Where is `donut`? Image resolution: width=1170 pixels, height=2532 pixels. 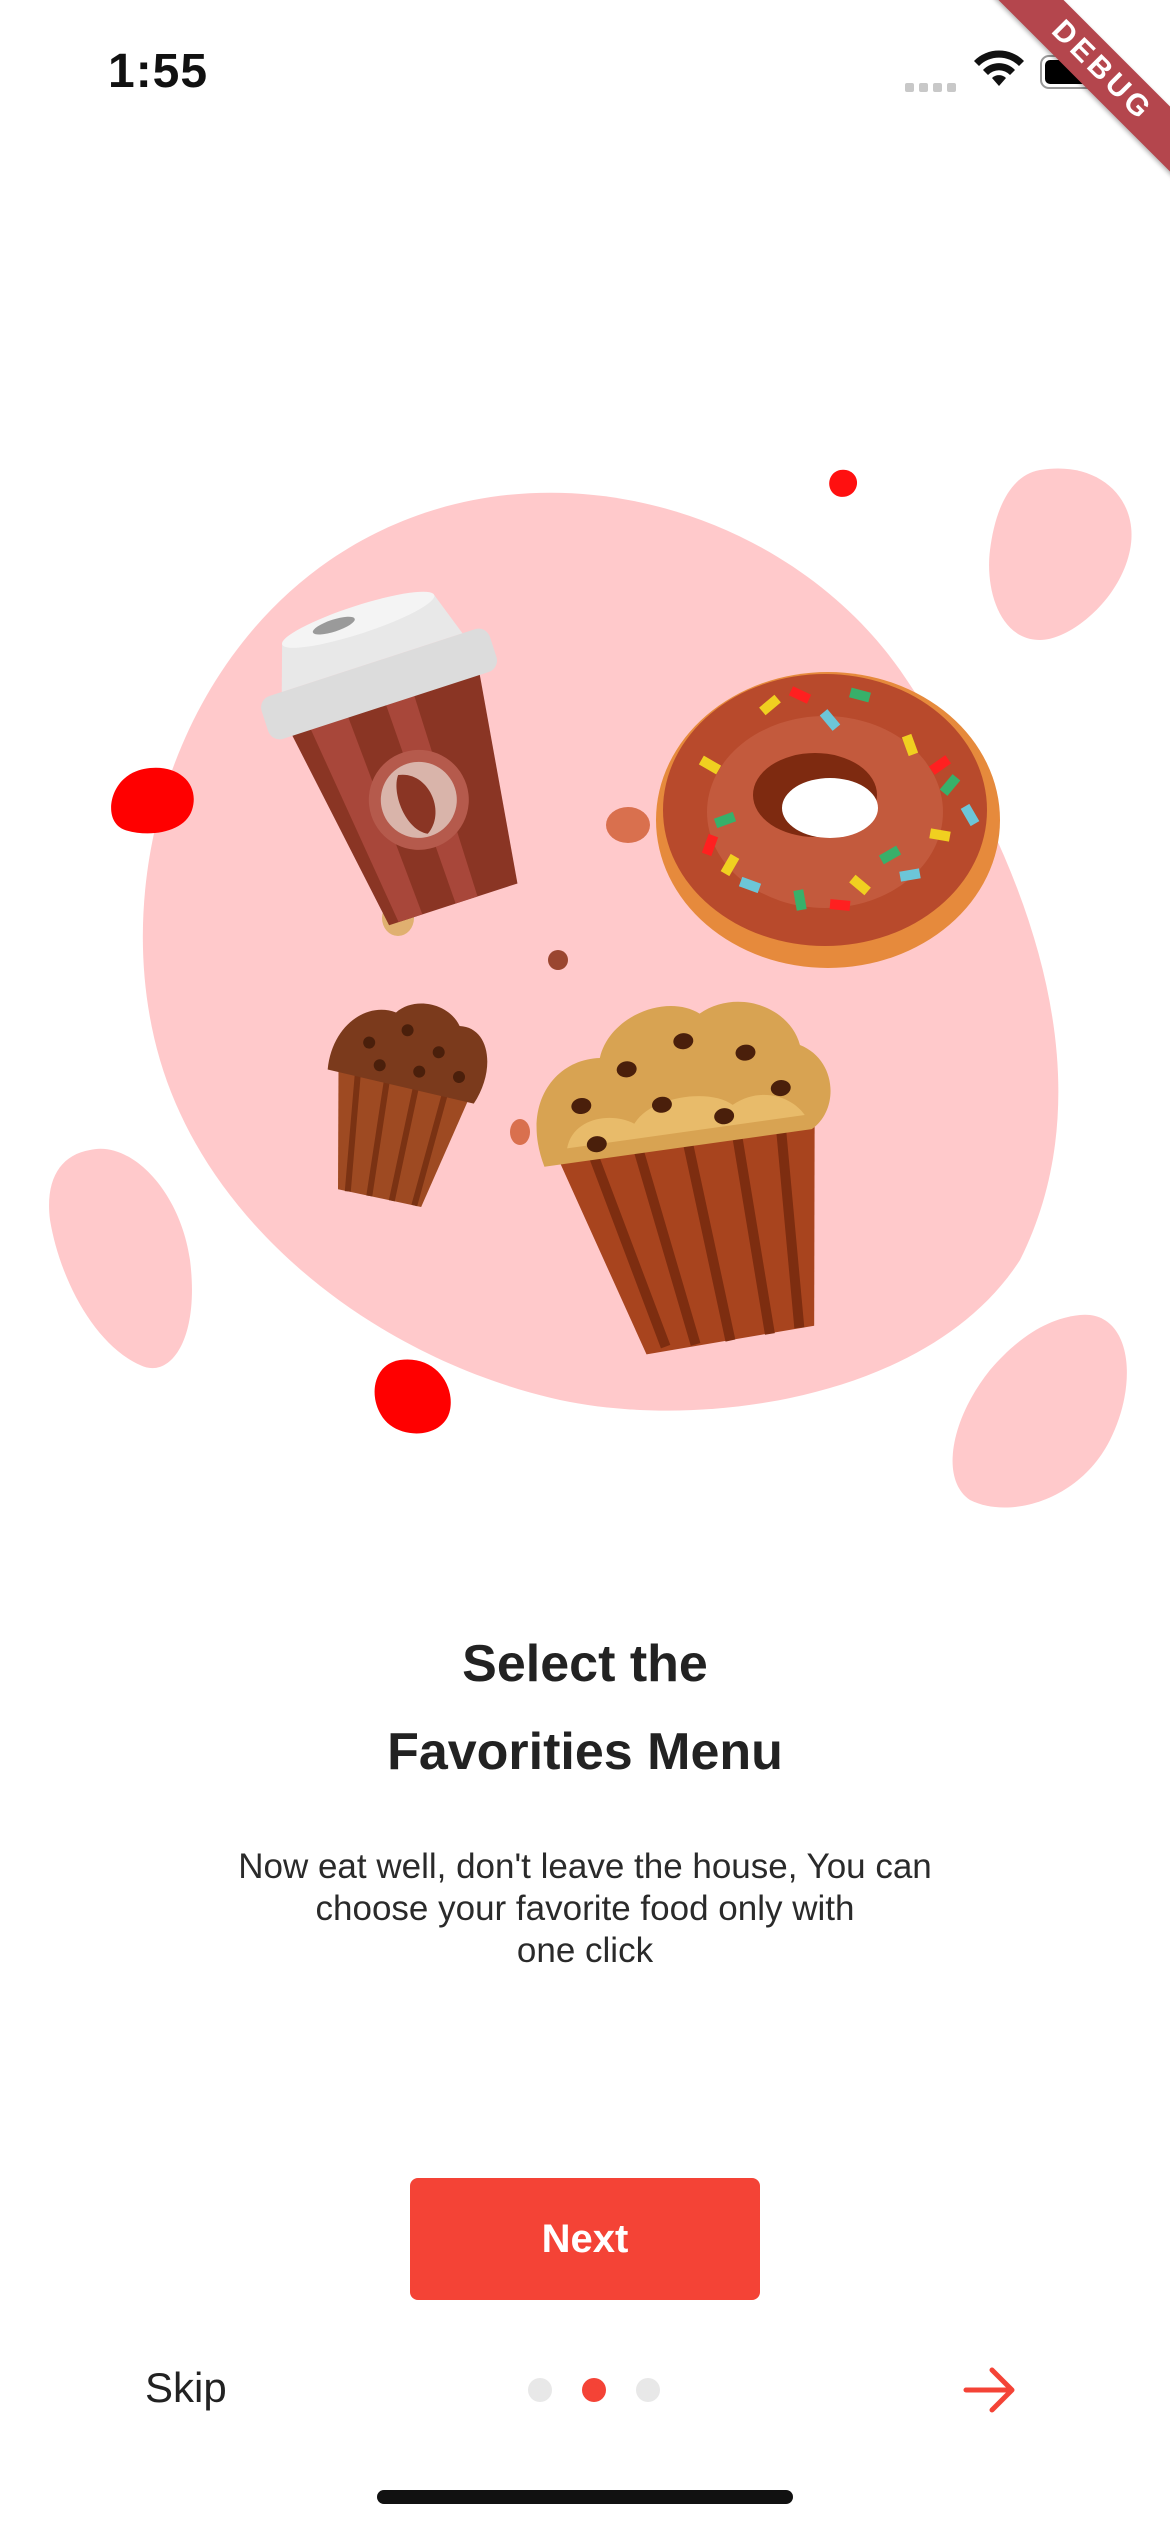 donut is located at coordinates (828, 820).